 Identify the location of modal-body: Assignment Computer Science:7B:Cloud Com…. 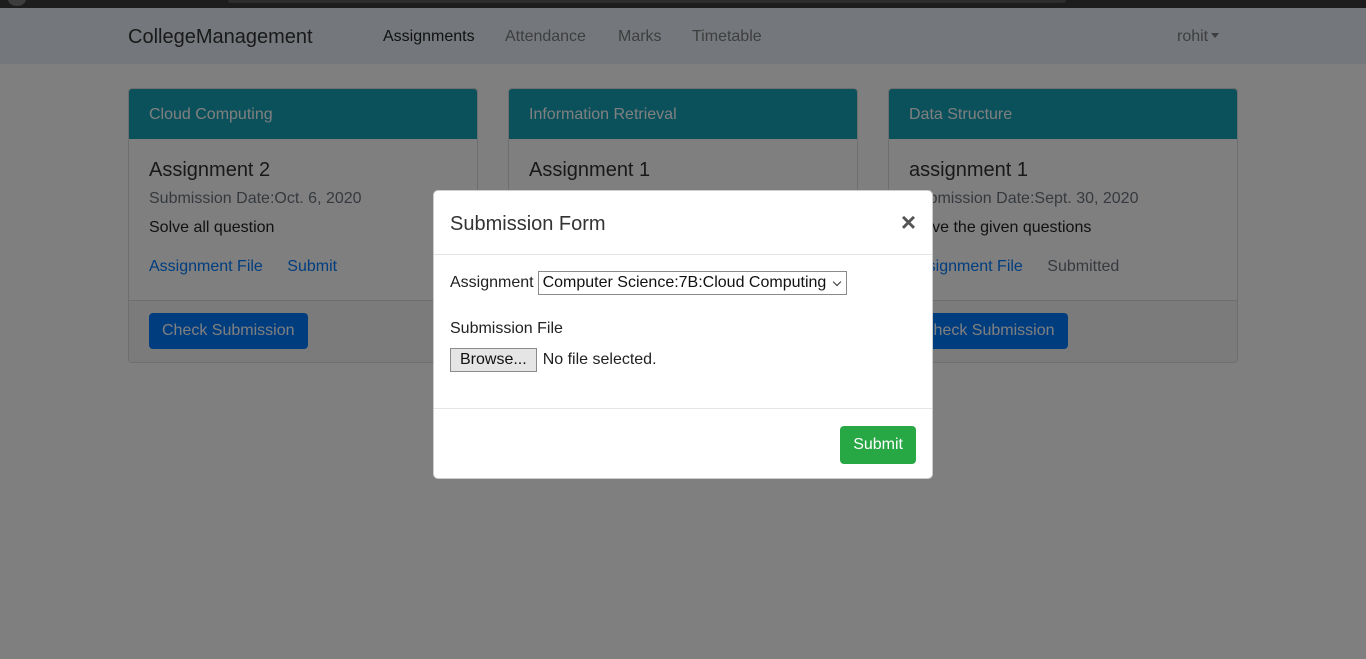
(683, 332).